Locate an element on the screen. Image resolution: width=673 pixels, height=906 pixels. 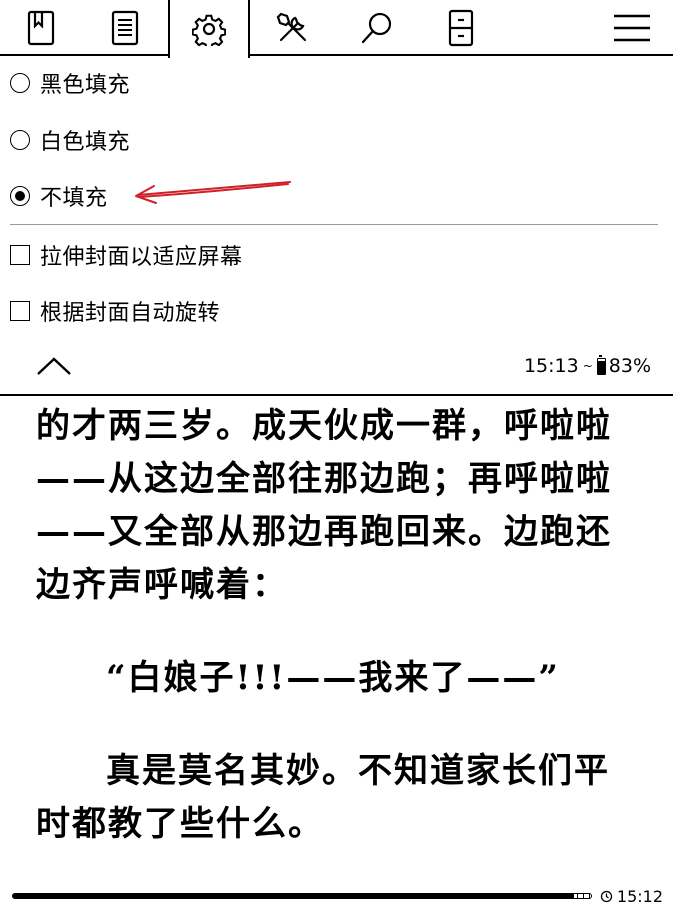
tab-tools is located at coordinates (293, 28).